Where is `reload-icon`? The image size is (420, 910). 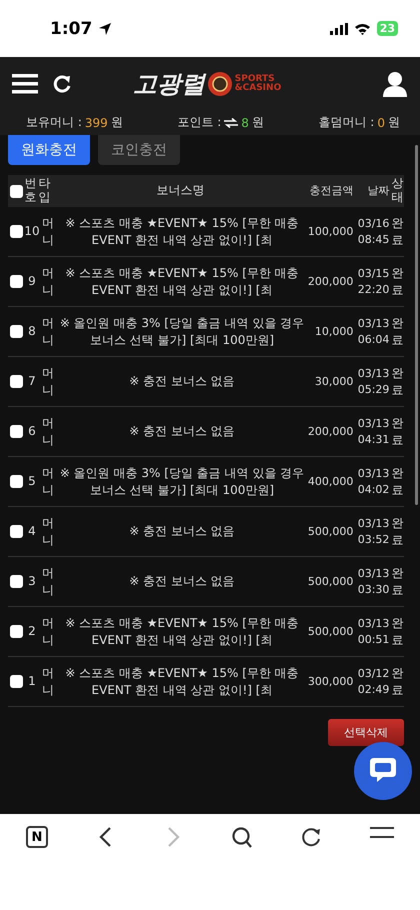 reload-icon is located at coordinates (311, 837).